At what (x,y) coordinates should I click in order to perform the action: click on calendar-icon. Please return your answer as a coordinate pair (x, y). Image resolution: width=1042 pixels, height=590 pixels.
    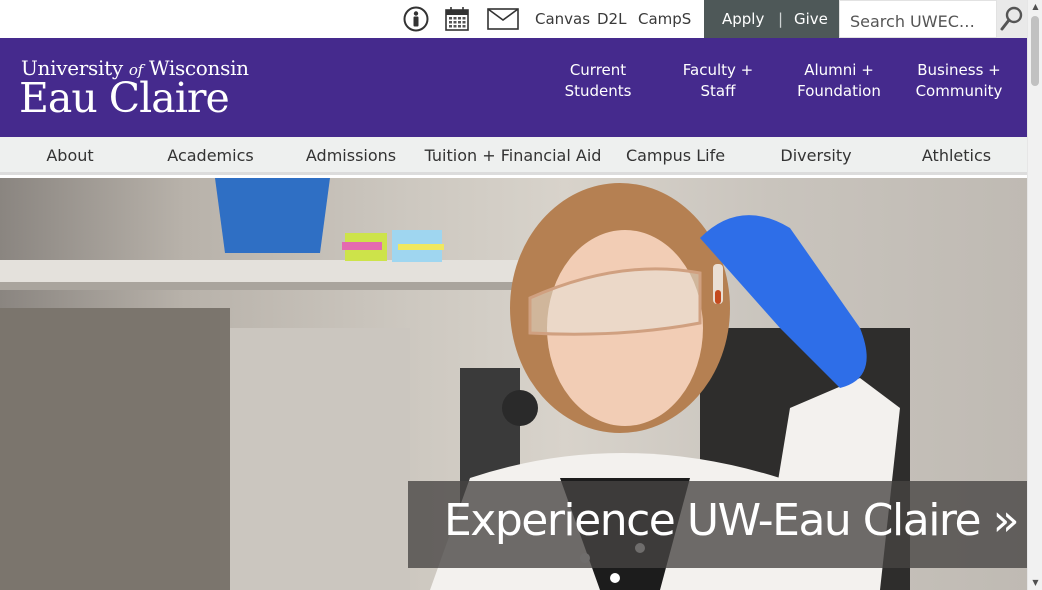
    Looking at the image, I should click on (457, 19).